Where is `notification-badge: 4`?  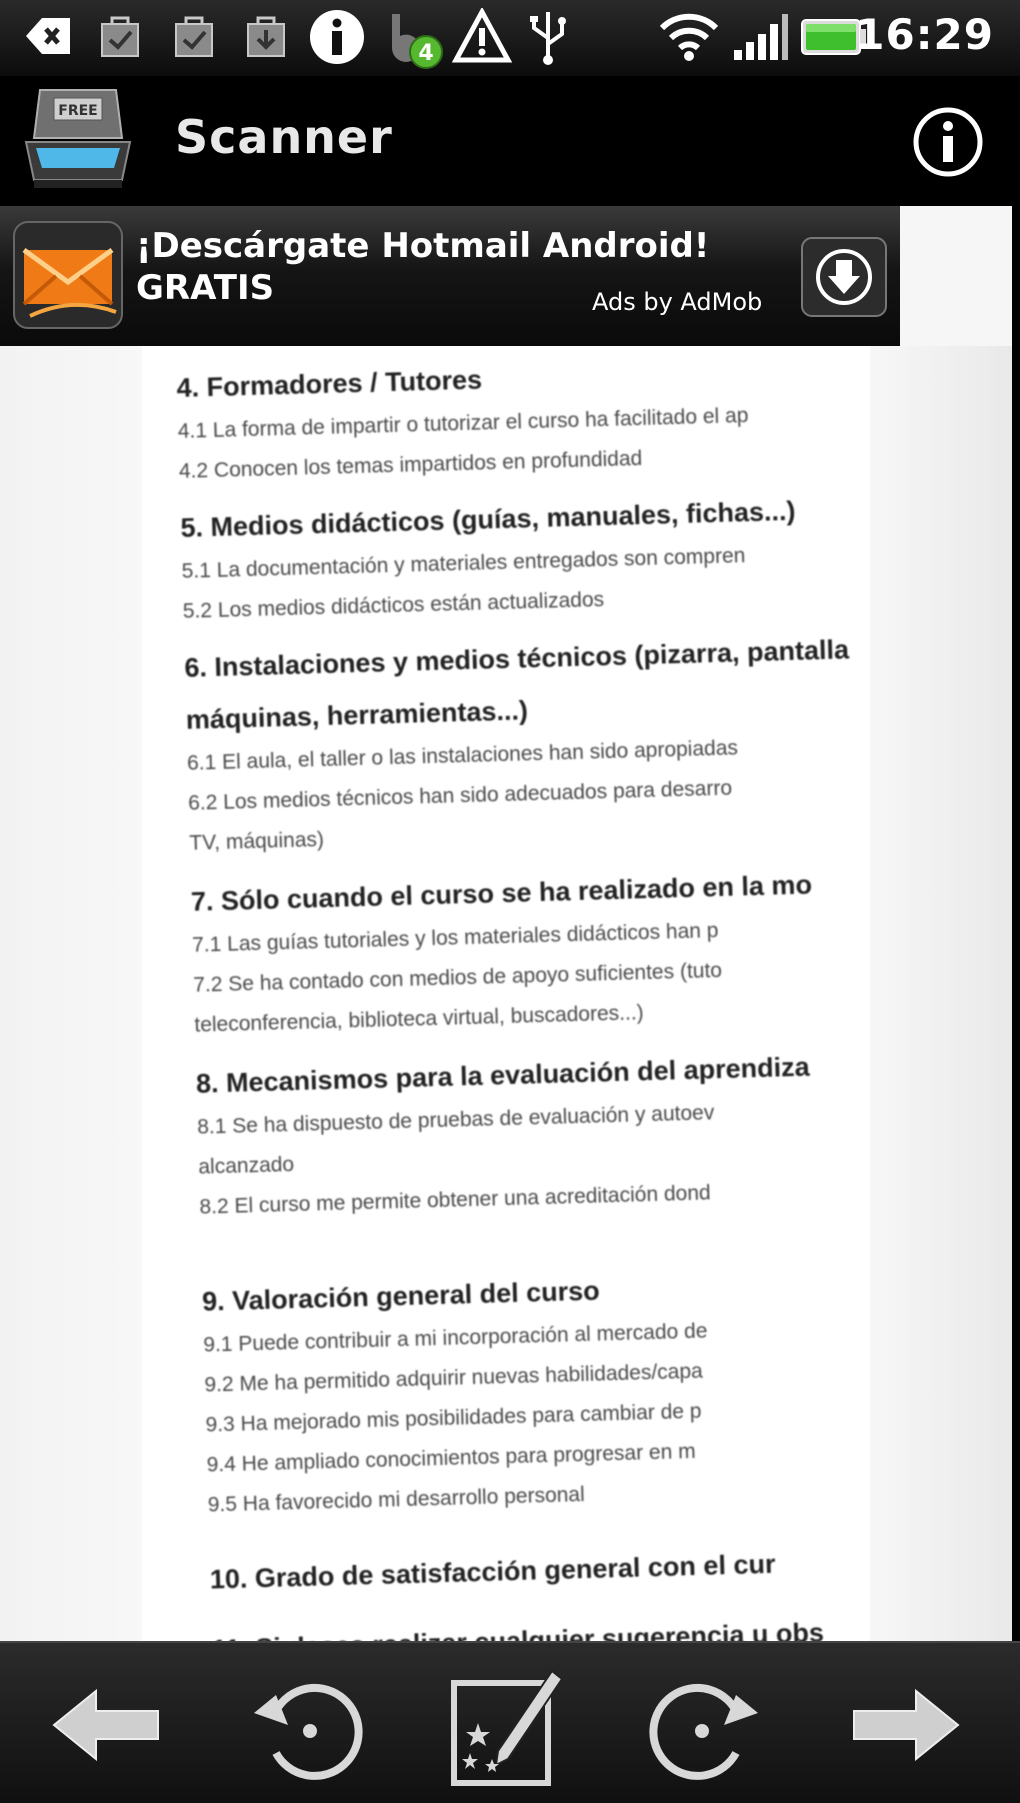 notification-badge: 4 is located at coordinates (425, 53).